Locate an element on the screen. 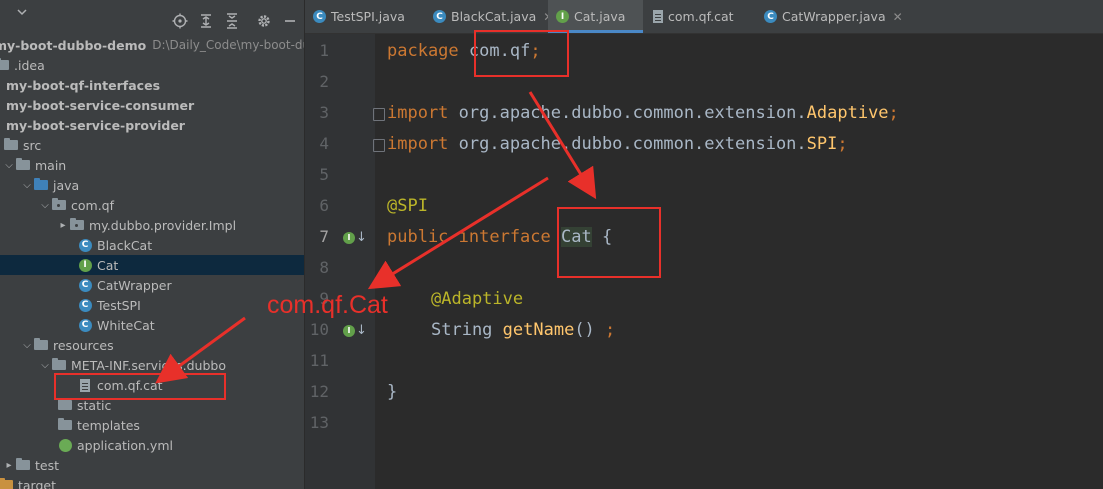 The image size is (1103, 489). token-parens: () is located at coordinates (590, 330).